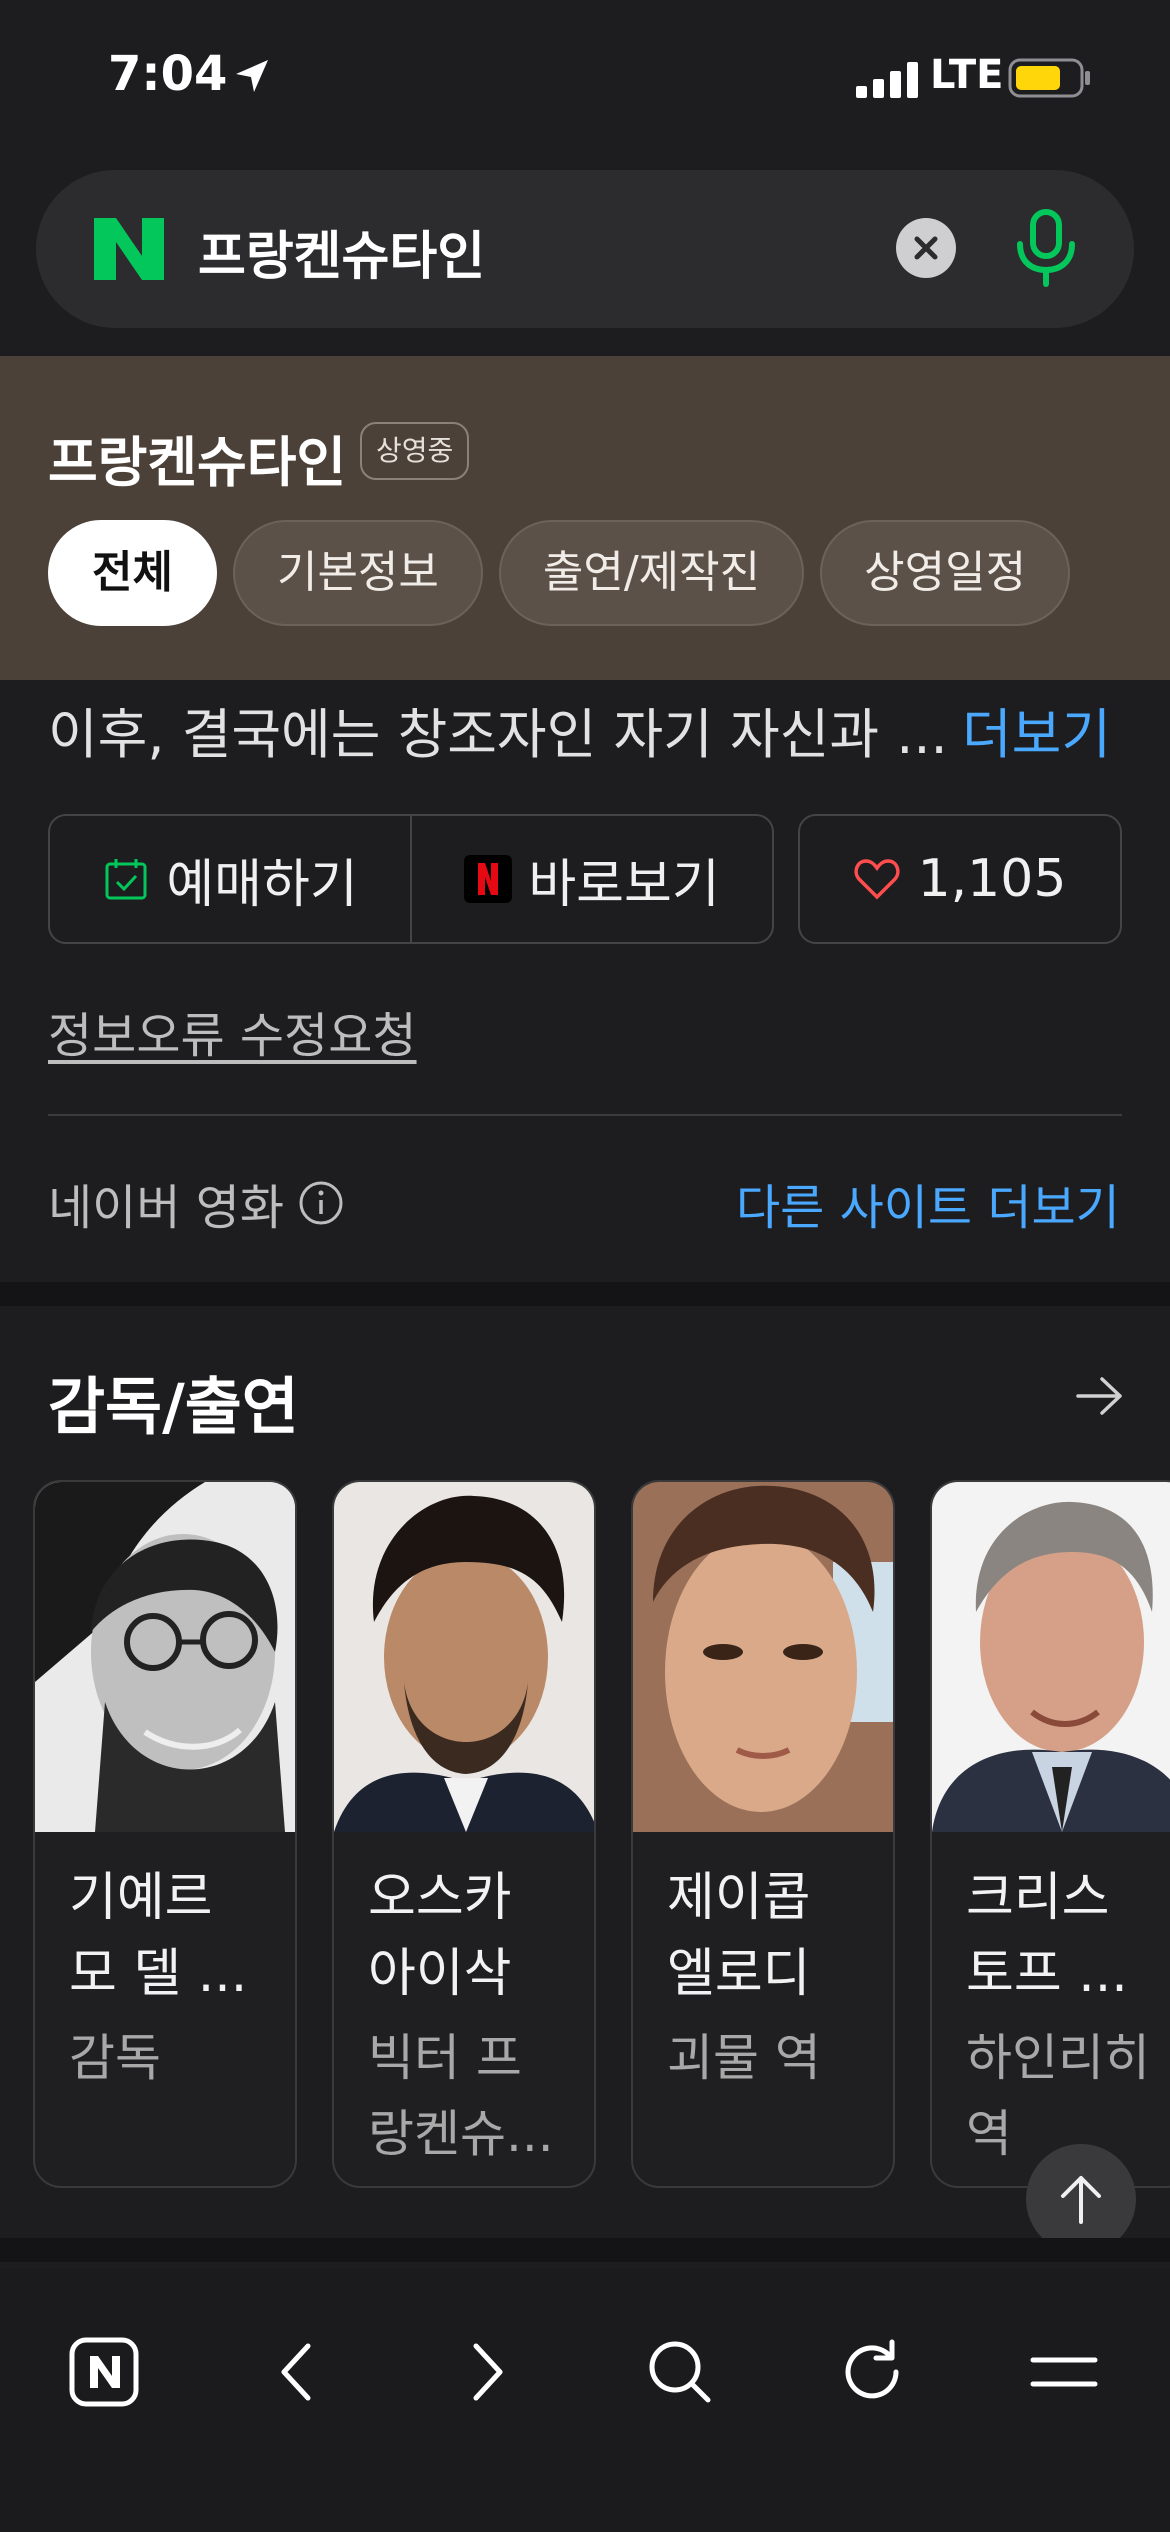 The width and height of the screenshot is (1170, 2532). Describe the element at coordinates (992, 879) in the screenshot. I see `like-count: 1,105` at that location.